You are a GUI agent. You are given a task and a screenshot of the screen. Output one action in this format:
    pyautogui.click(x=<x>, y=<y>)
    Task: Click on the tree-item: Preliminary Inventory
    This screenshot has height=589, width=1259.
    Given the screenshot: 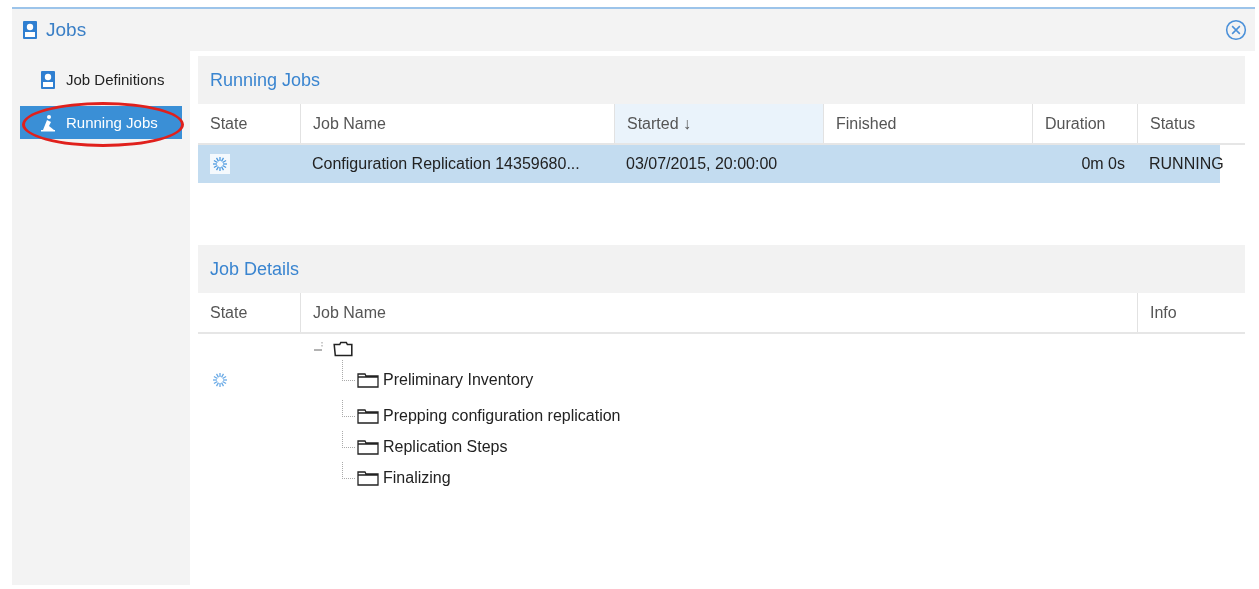 What is the action you would take?
    pyautogui.click(x=458, y=380)
    